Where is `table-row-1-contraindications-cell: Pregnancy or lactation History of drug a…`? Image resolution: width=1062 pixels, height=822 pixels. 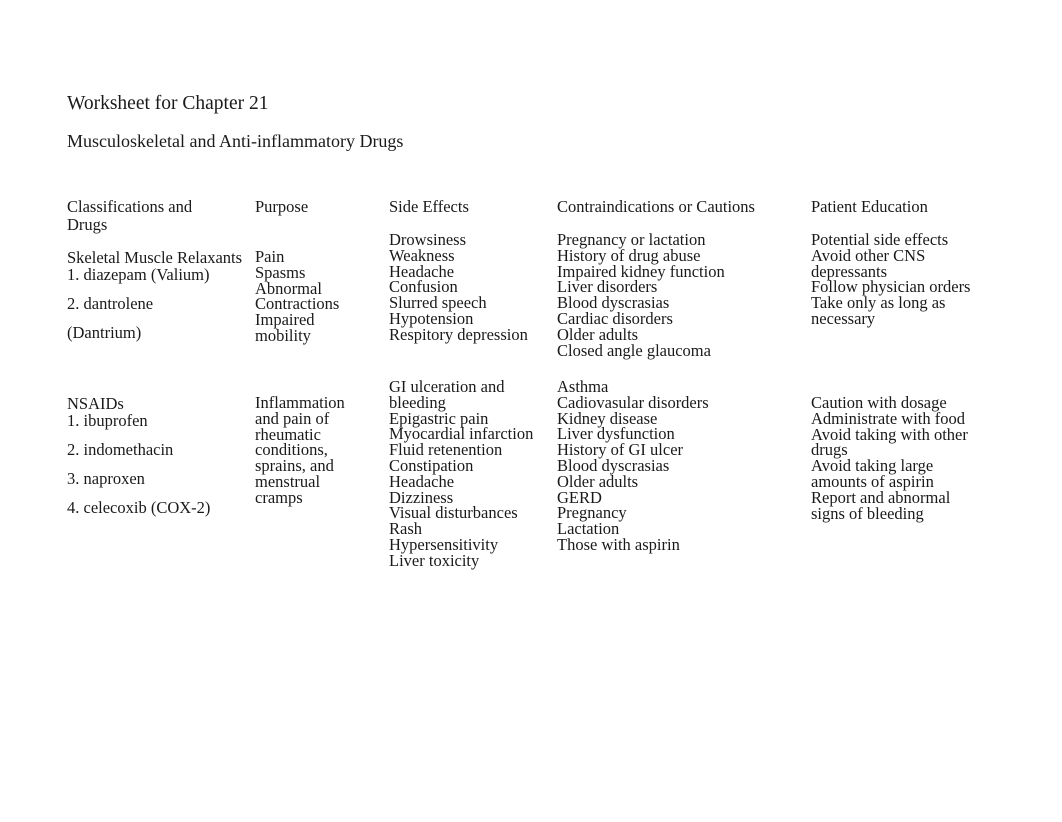 table-row-1-contraindications-cell: Pregnancy or lactation History of drug a… is located at coordinates (682, 295).